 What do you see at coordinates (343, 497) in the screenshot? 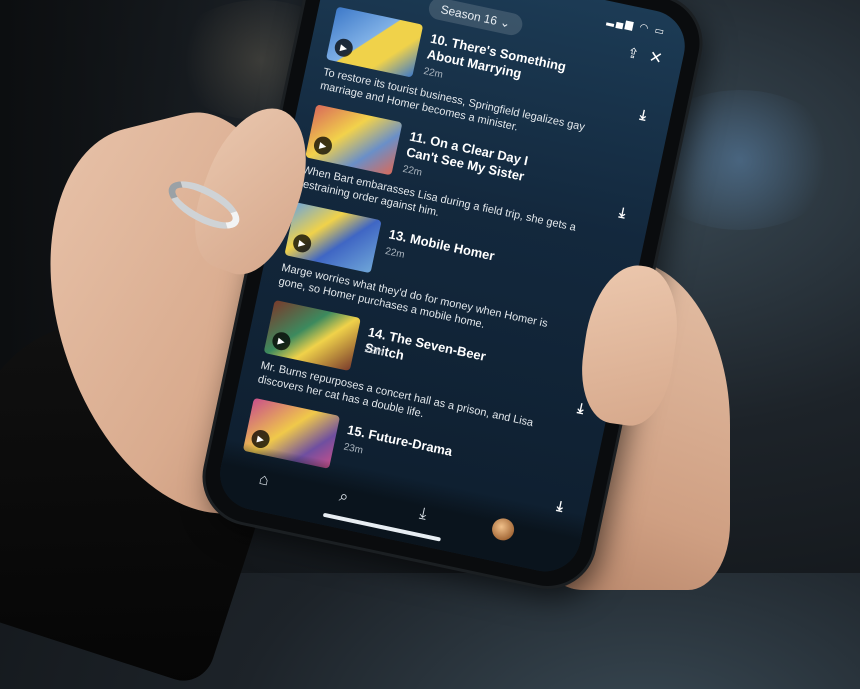
I see `search-icon: ⌕` at bounding box center [343, 497].